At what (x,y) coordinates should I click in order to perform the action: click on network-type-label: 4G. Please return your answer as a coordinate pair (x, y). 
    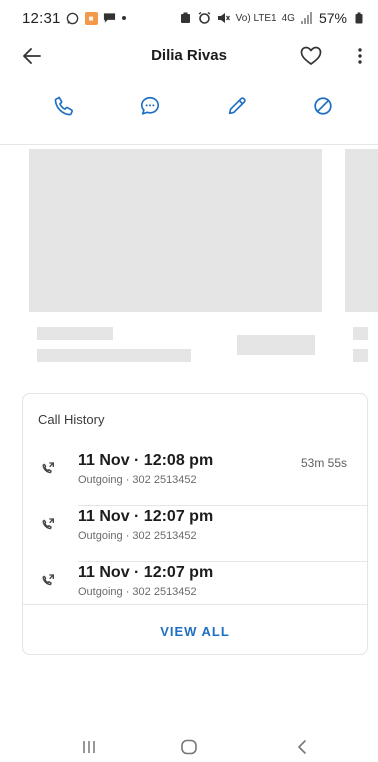
    Looking at the image, I should click on (288, 18).